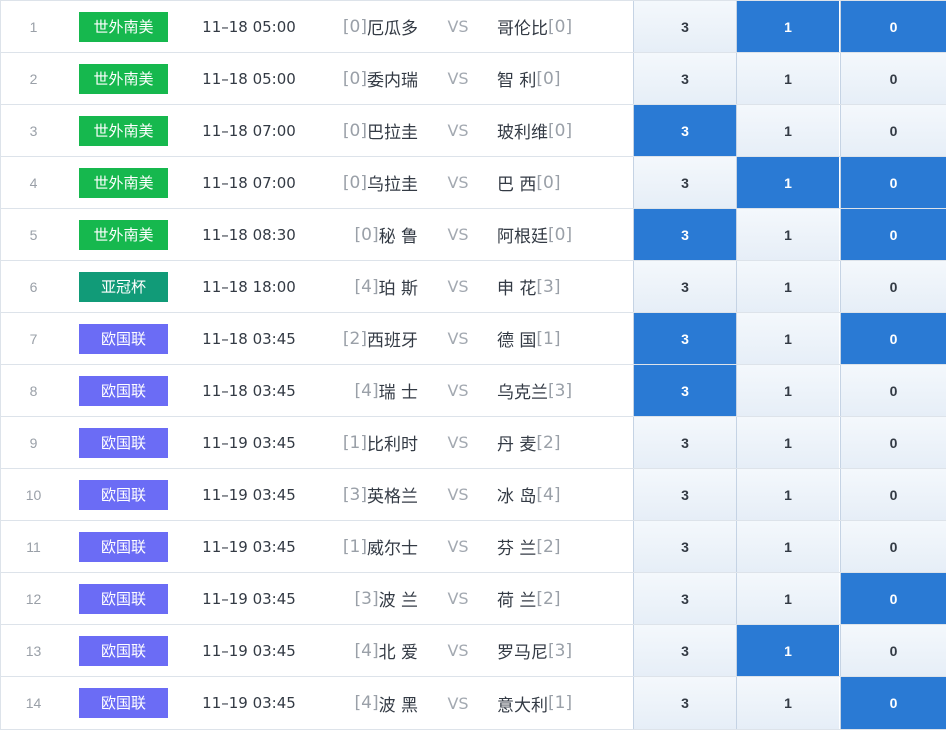 The width and height of the screenshot is (946, 734). What do you see at coordinates (368, 494) in the screenshot?
I see `home-team: [3] 英格兰` at bounding box center [368, 494].